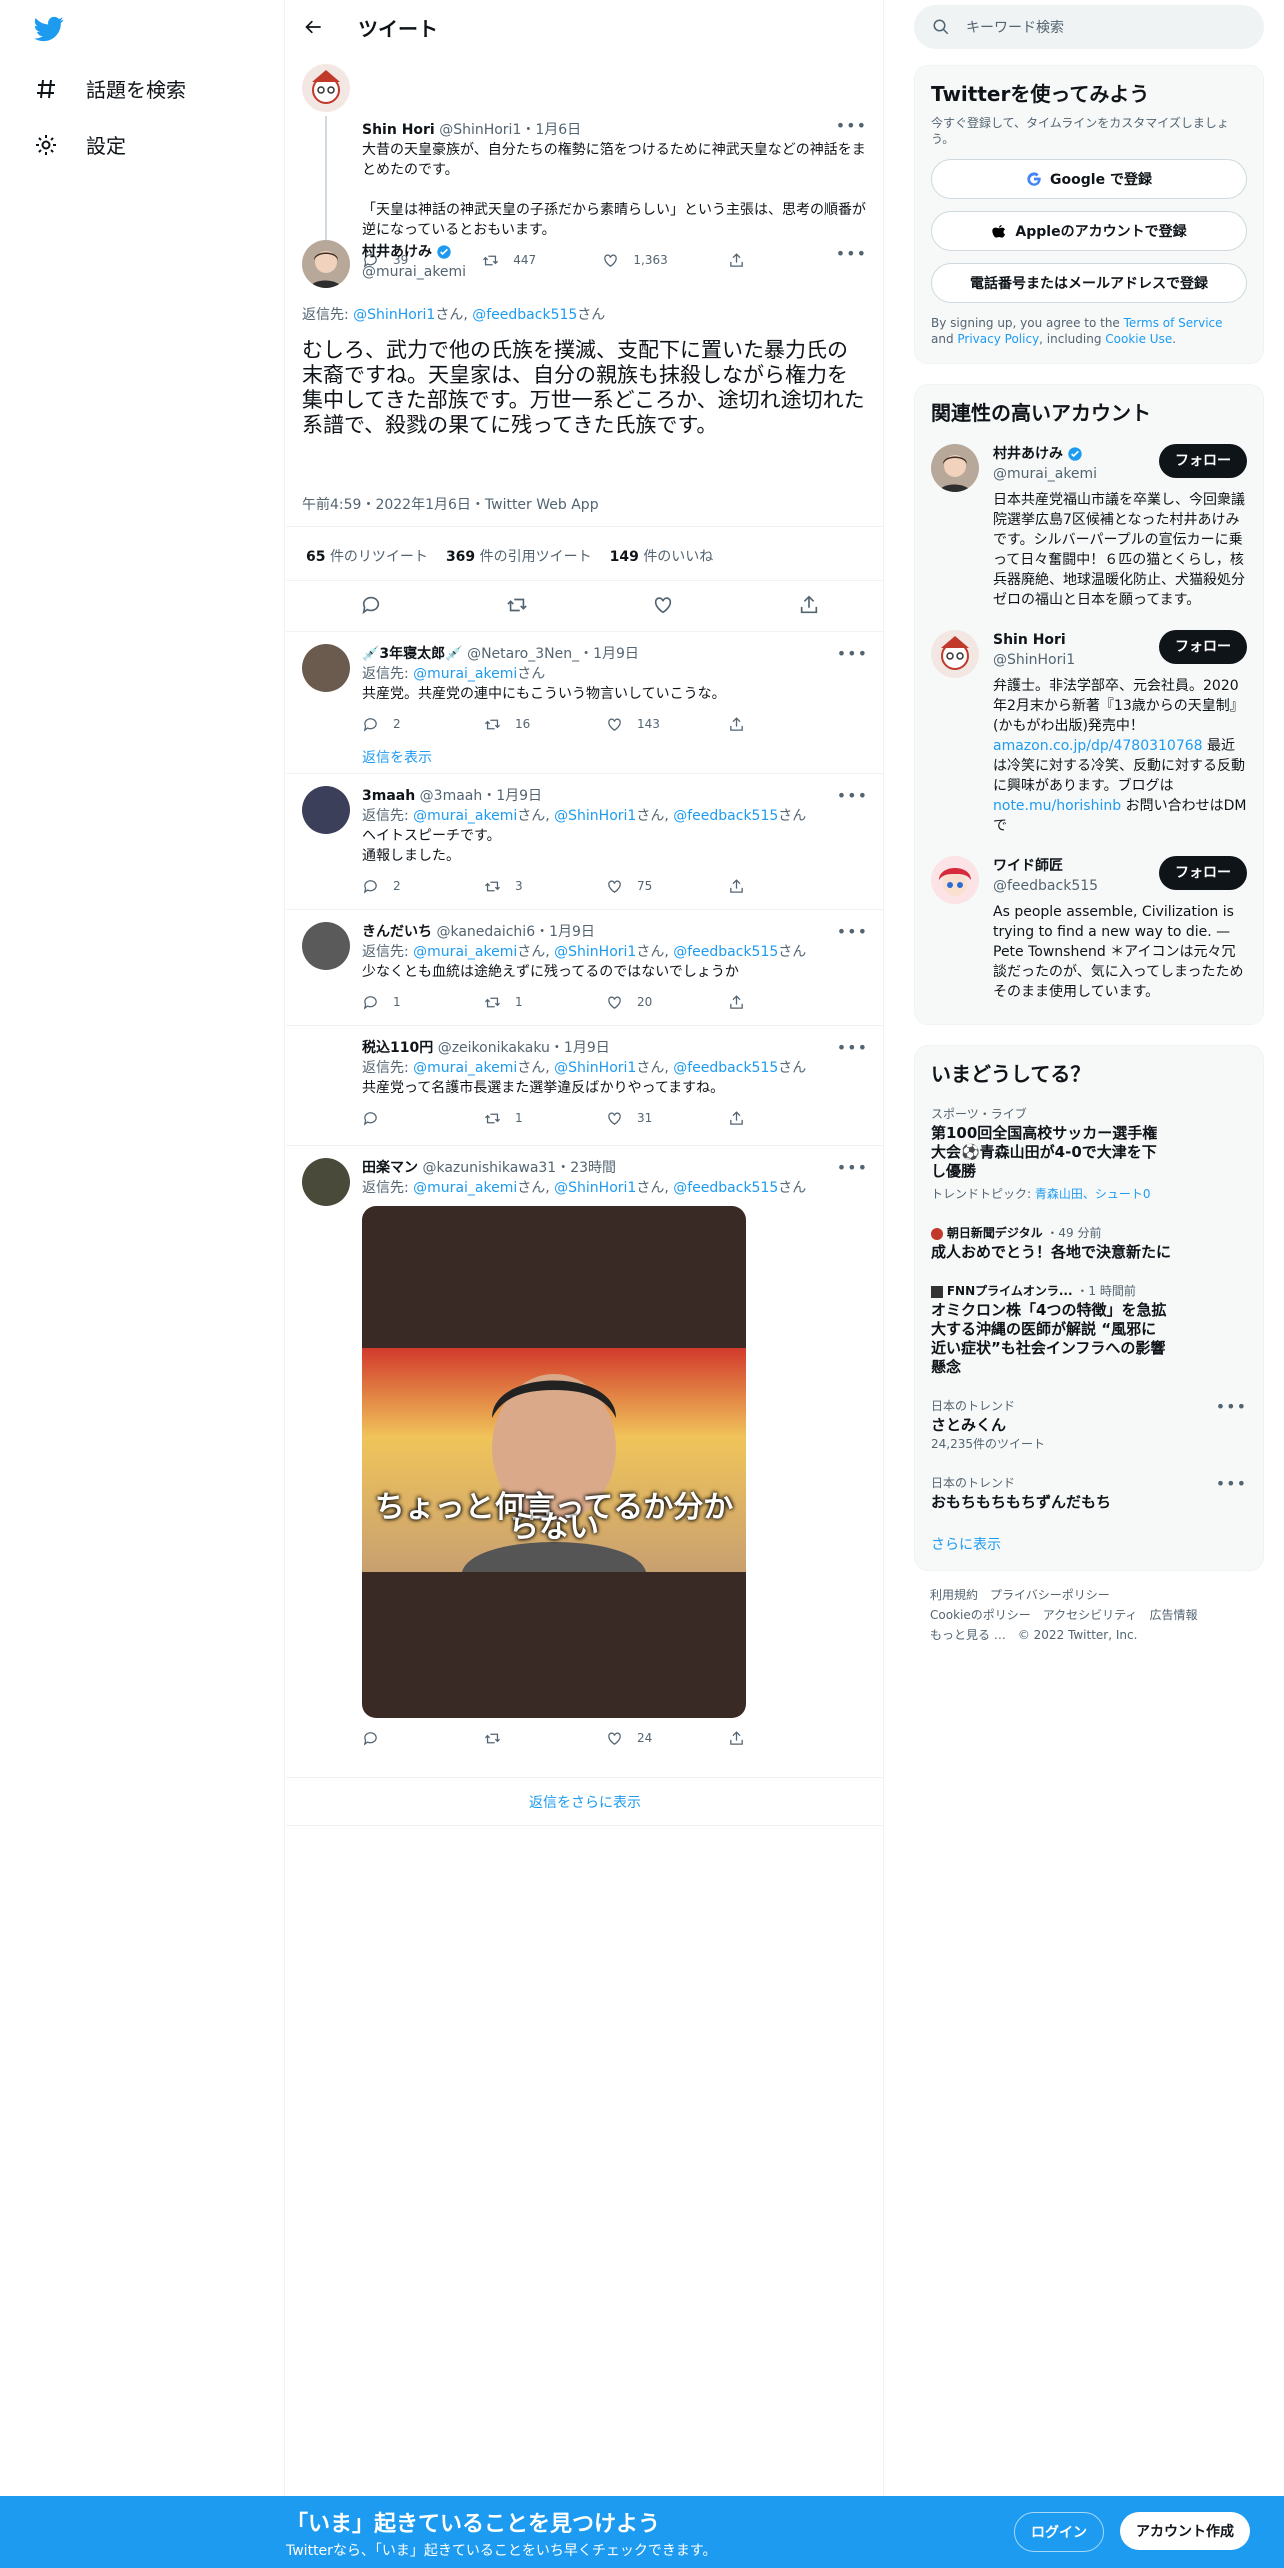  What do you see at coordinates (1089, 1540) in the screenshot?
I see `show-more-link: さらに表示` at bounding box center [1089, 1540].